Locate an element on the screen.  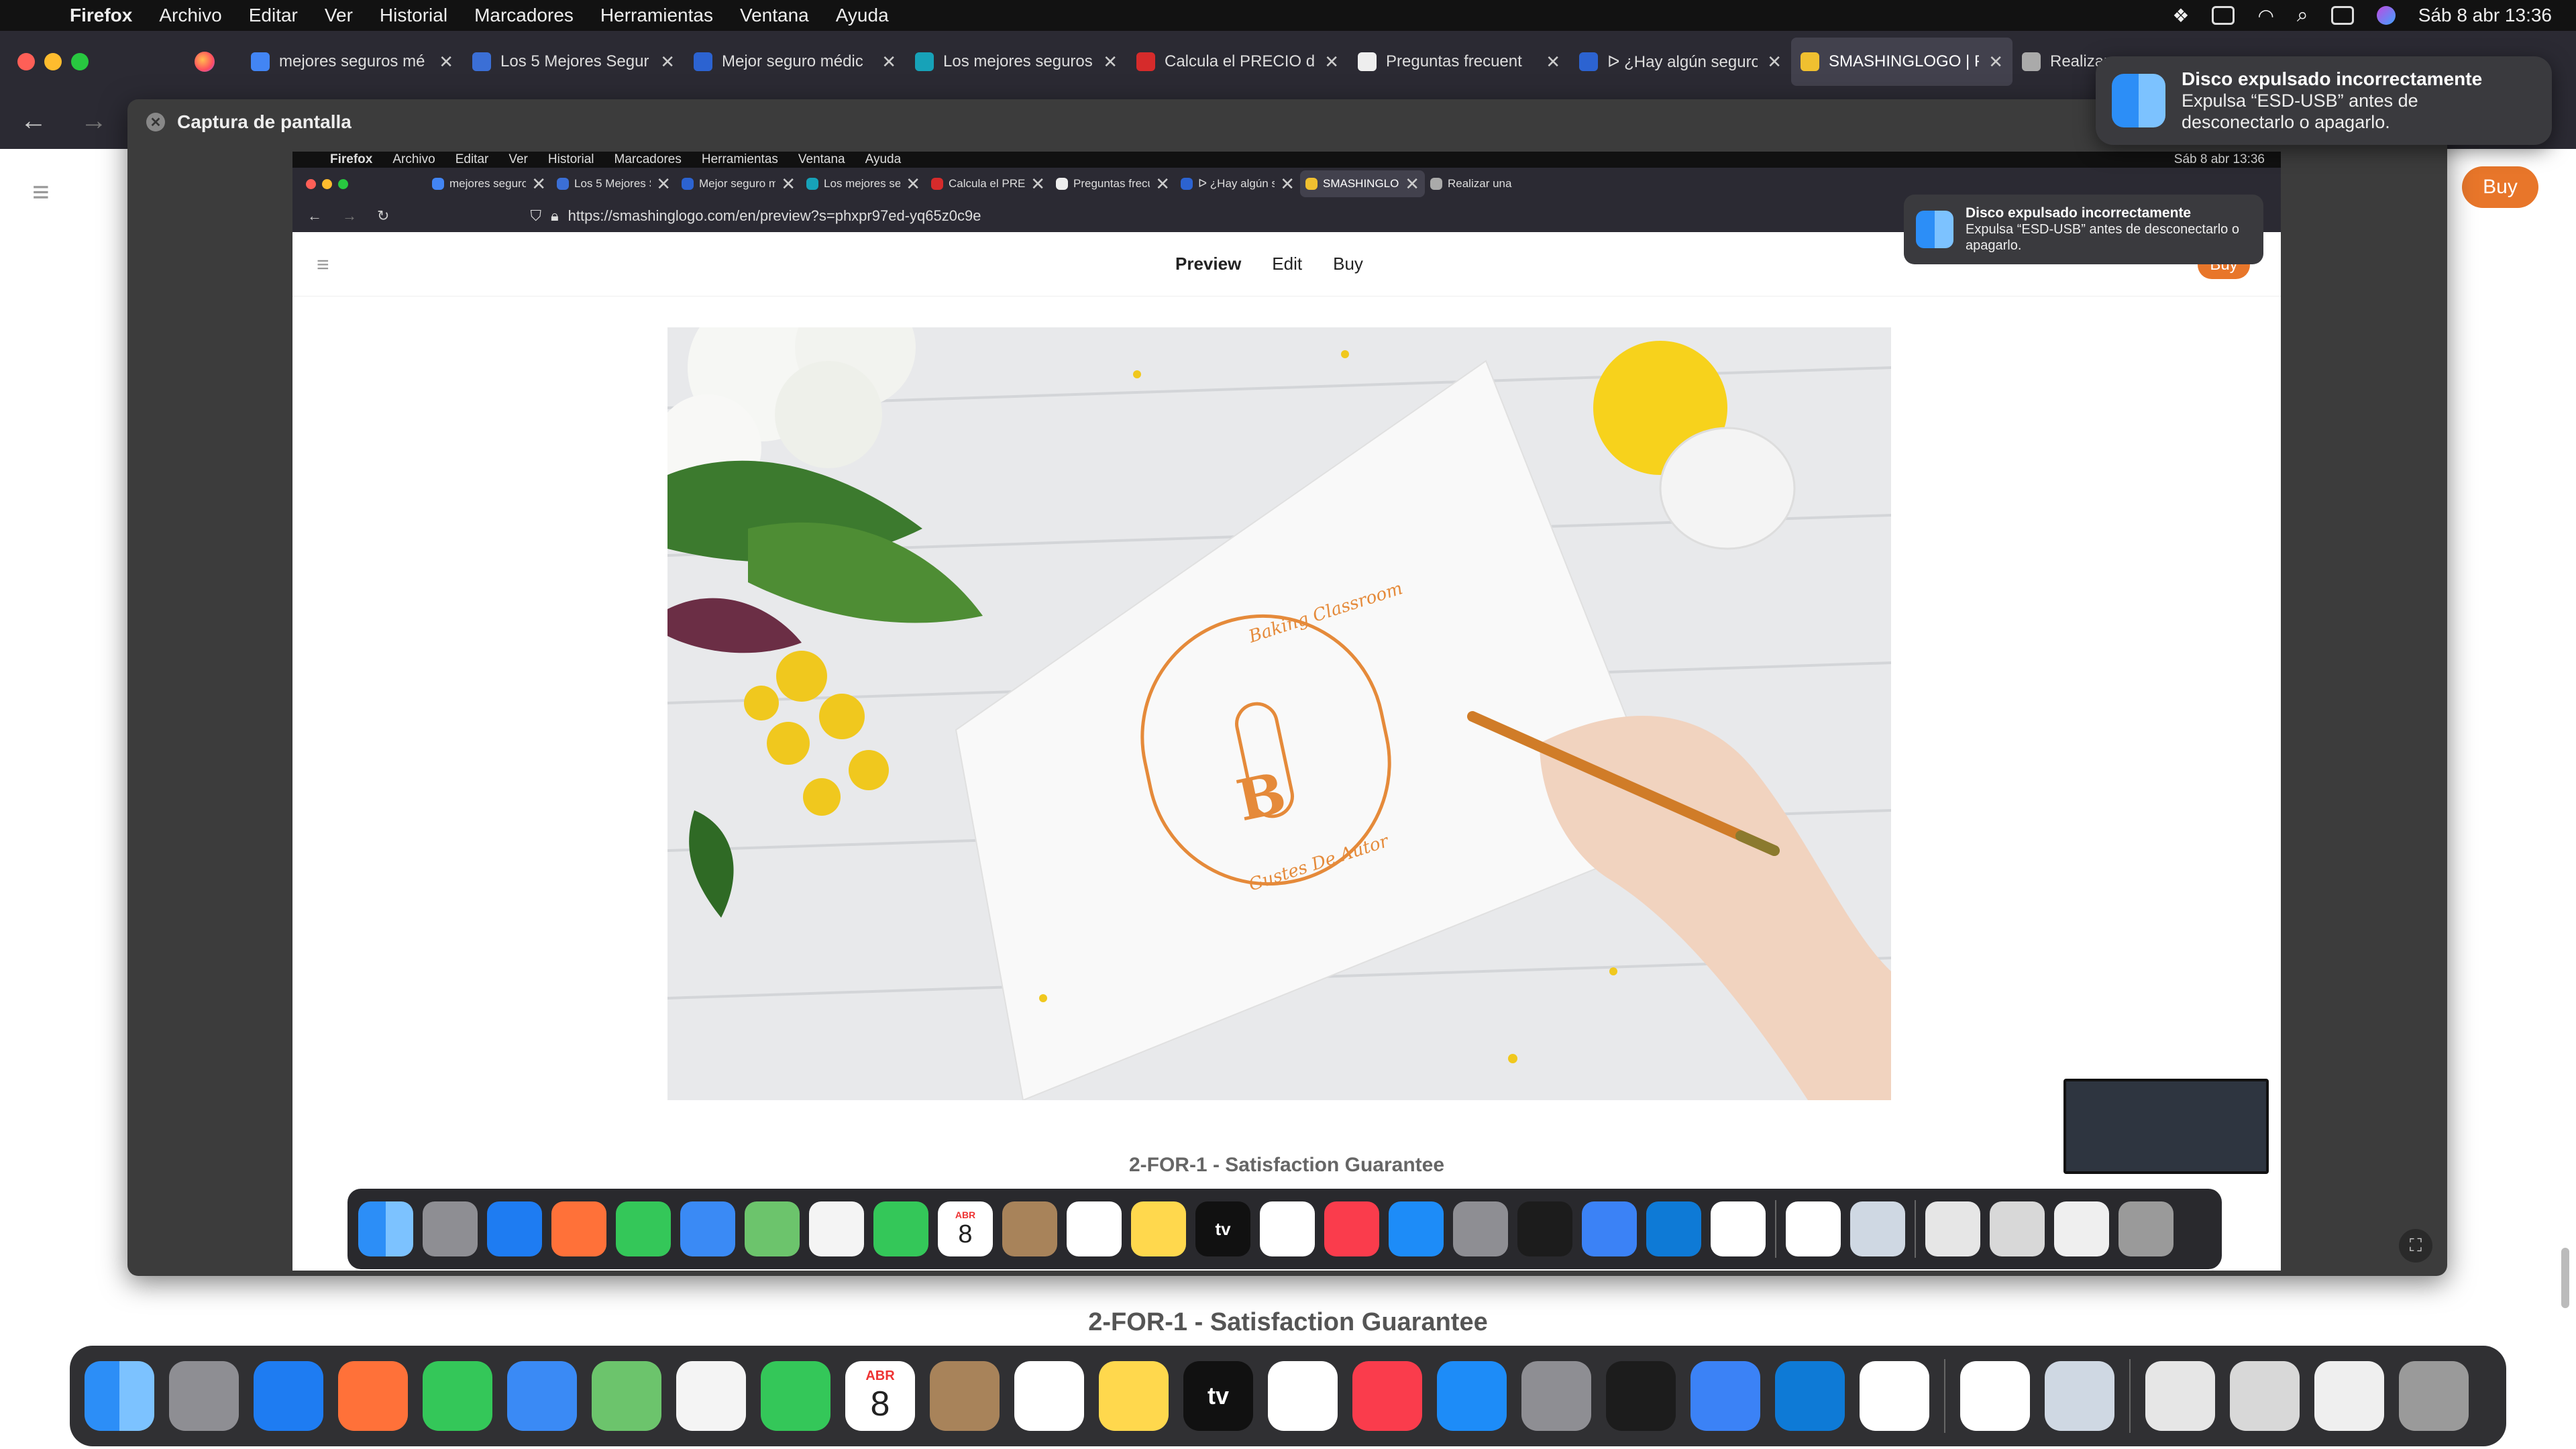
tab-title: Calcula el PRECIO d is located at coordinates (1240, 61).